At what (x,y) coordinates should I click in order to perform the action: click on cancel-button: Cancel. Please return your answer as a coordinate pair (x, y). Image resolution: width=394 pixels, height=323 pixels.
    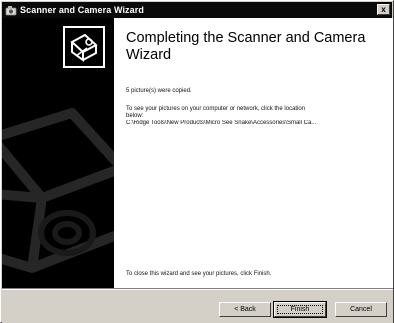
    Looking at the image, I should click on (361, 309).